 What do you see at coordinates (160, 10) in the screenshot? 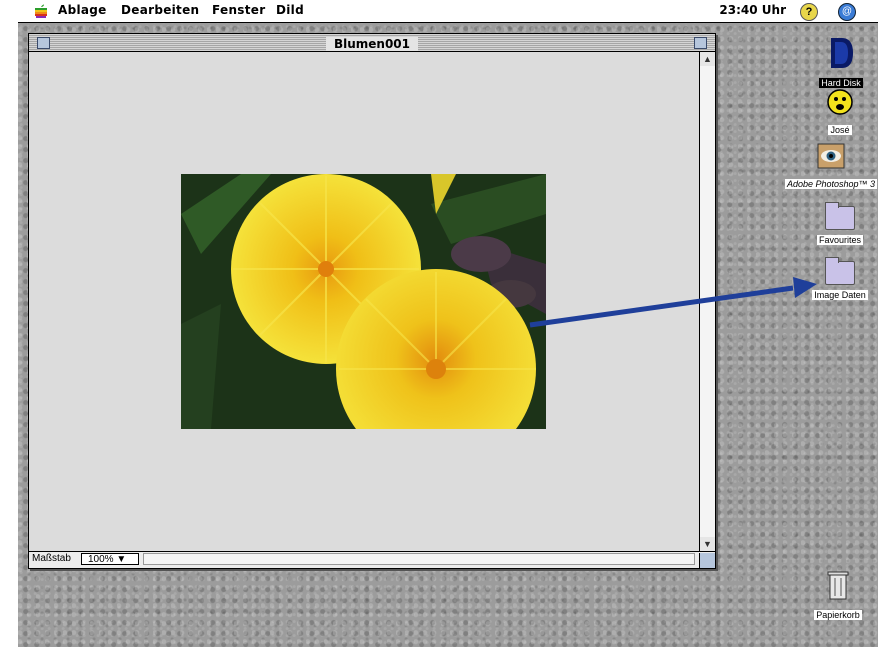
I see `menu-bearbeiten: Dearbeiten` at bounding box center [160, 10].